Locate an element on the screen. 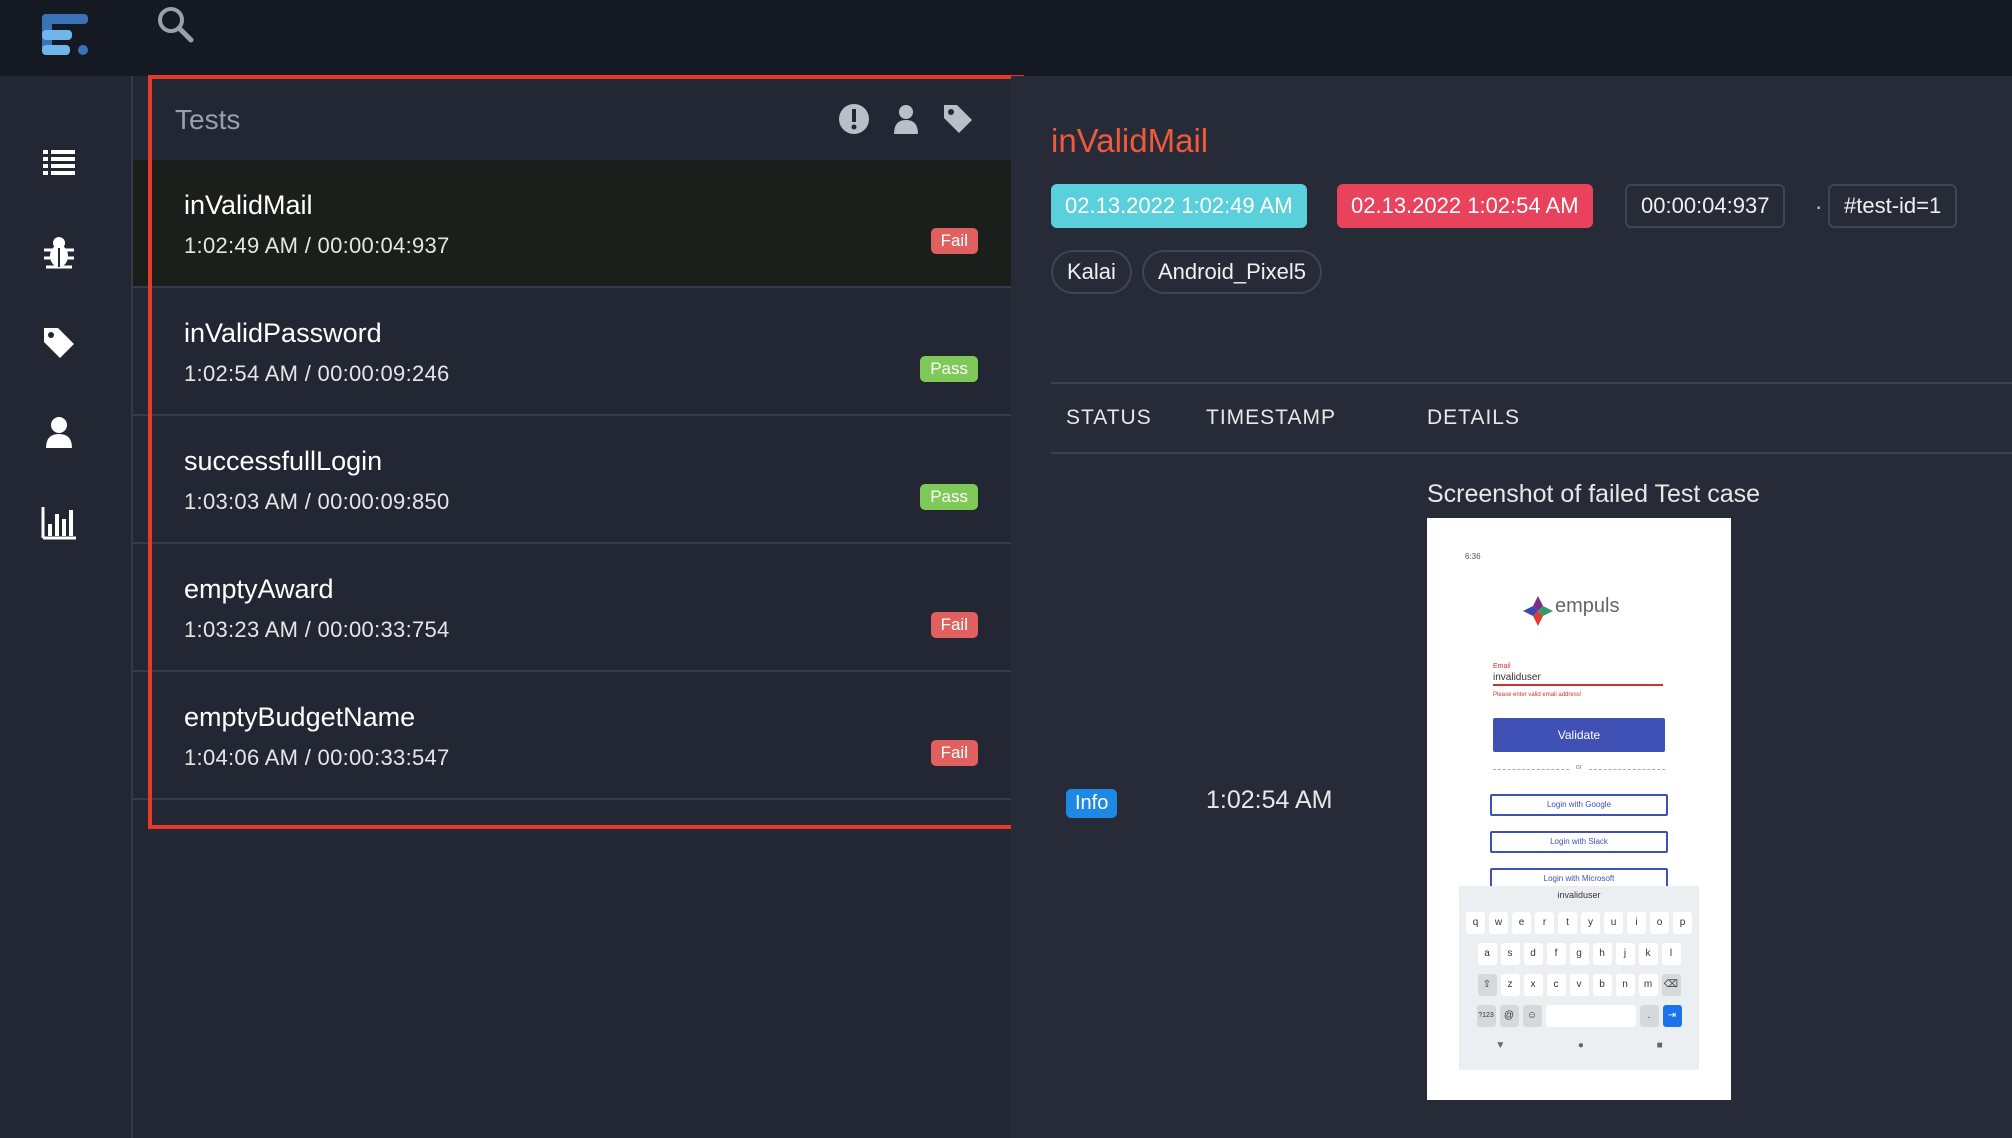 Image resolution: width=2012 pixels, height=1138 pixels. key: o is located at coordinates (1659, 923).